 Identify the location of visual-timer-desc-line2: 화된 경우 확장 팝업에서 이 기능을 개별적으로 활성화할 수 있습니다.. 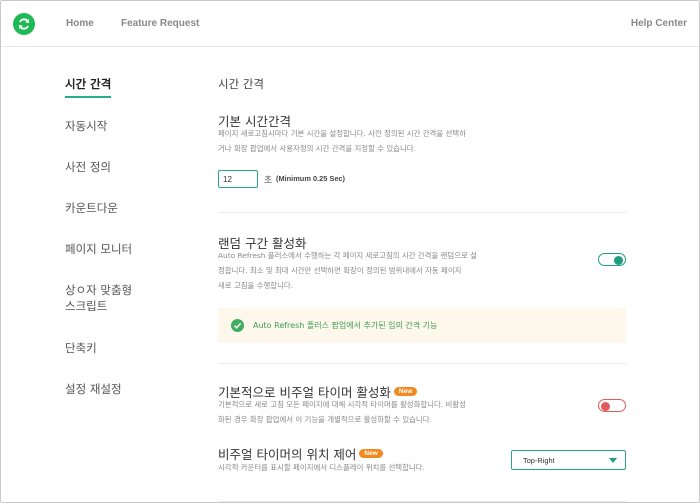
(325, 419).